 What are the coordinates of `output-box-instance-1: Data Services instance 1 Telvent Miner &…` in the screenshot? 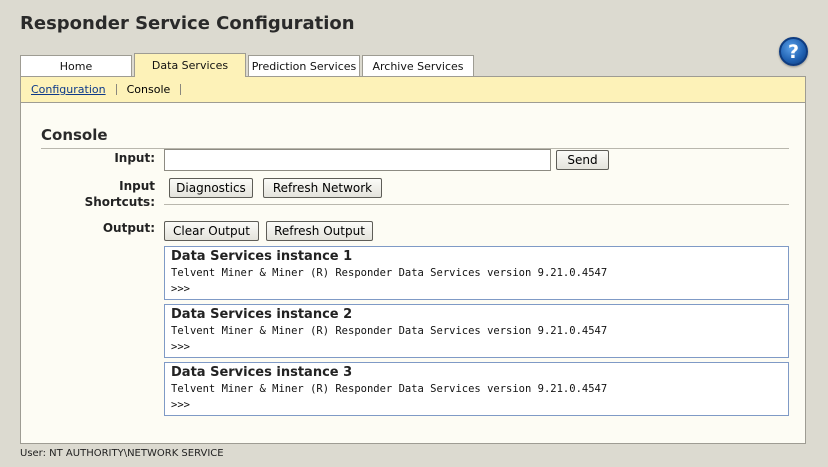 It's located at (476, 273).